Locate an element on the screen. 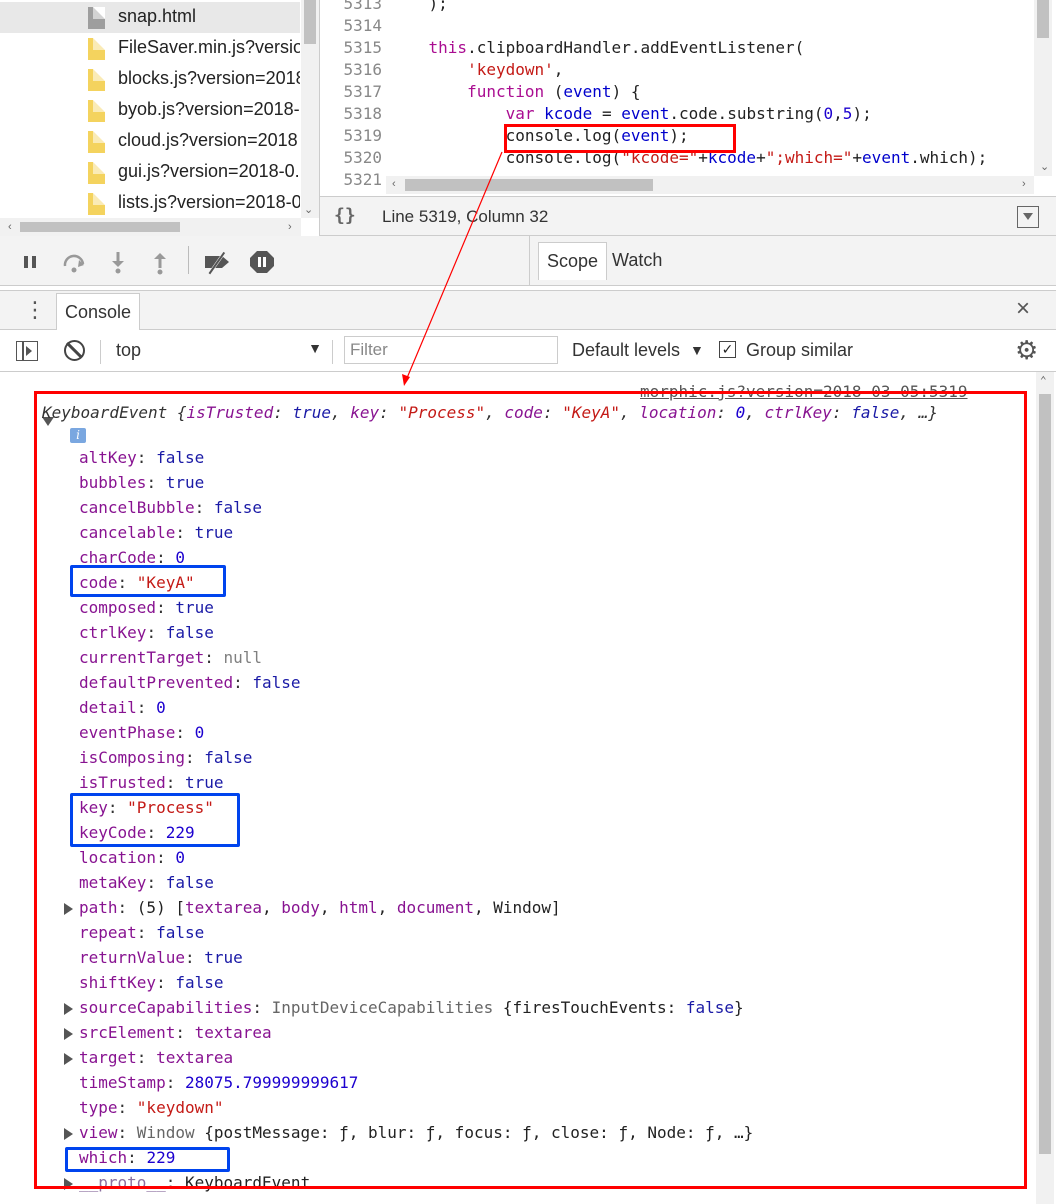 This screenshot has height=1204, width=1056. line-number: 5313 is located at coordinates (351, 6).